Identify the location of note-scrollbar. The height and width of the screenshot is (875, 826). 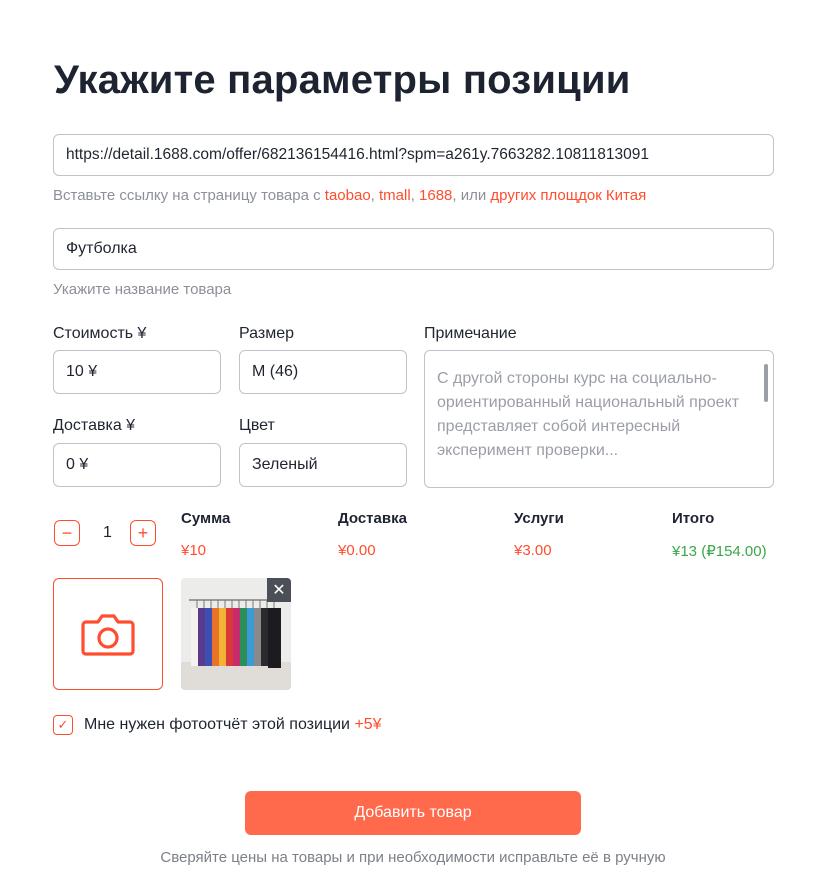
(766, 383).